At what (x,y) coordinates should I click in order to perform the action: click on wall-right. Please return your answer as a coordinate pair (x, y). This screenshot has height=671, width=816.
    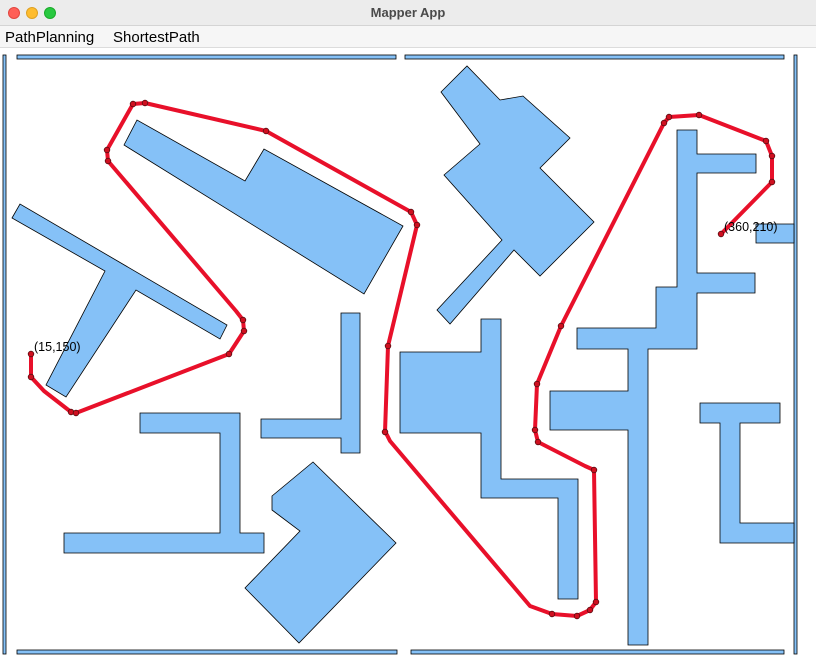
    Looking at the image, I should click on (795, 354).